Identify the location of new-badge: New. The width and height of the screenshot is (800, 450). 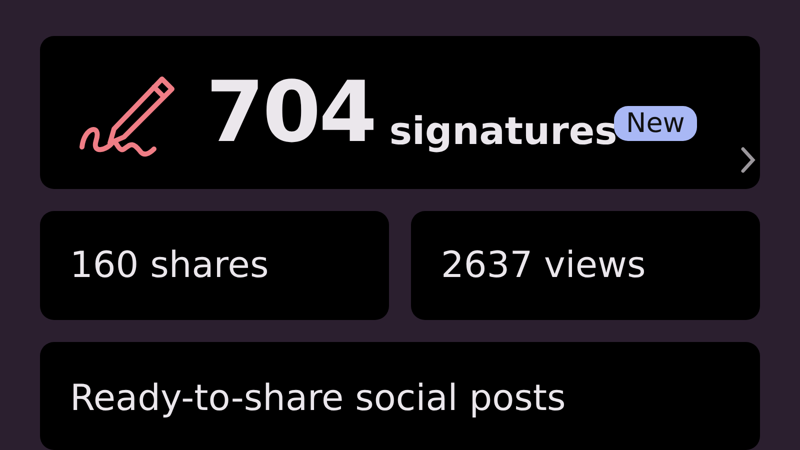
(655, 123).